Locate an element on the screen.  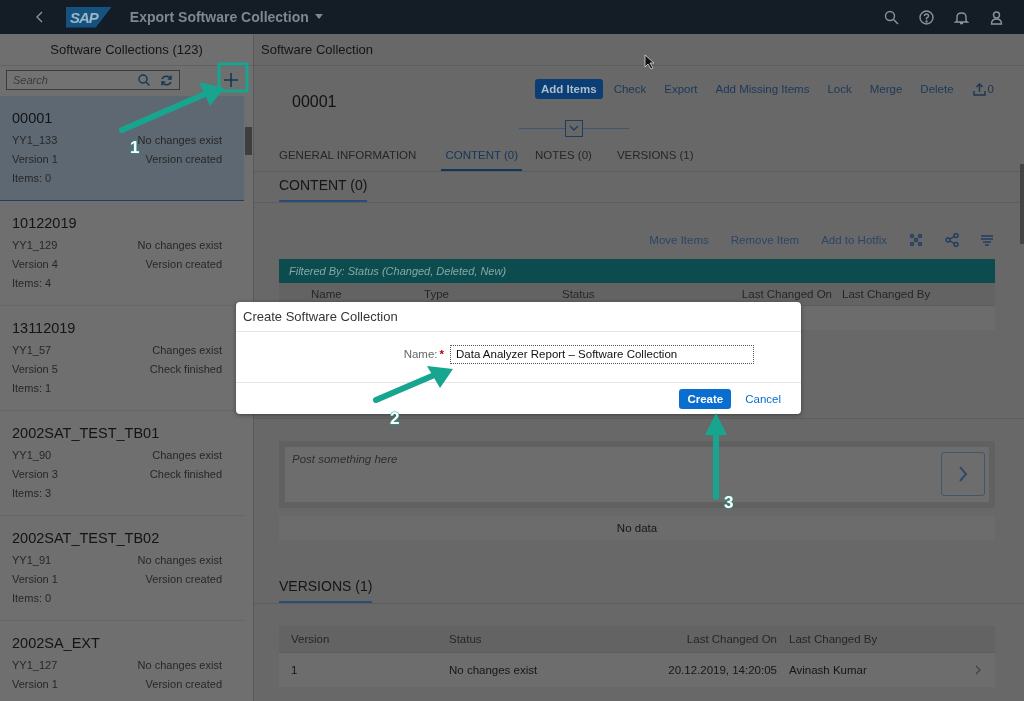
page-title: Software Collection is located at coordinates (639, 50).